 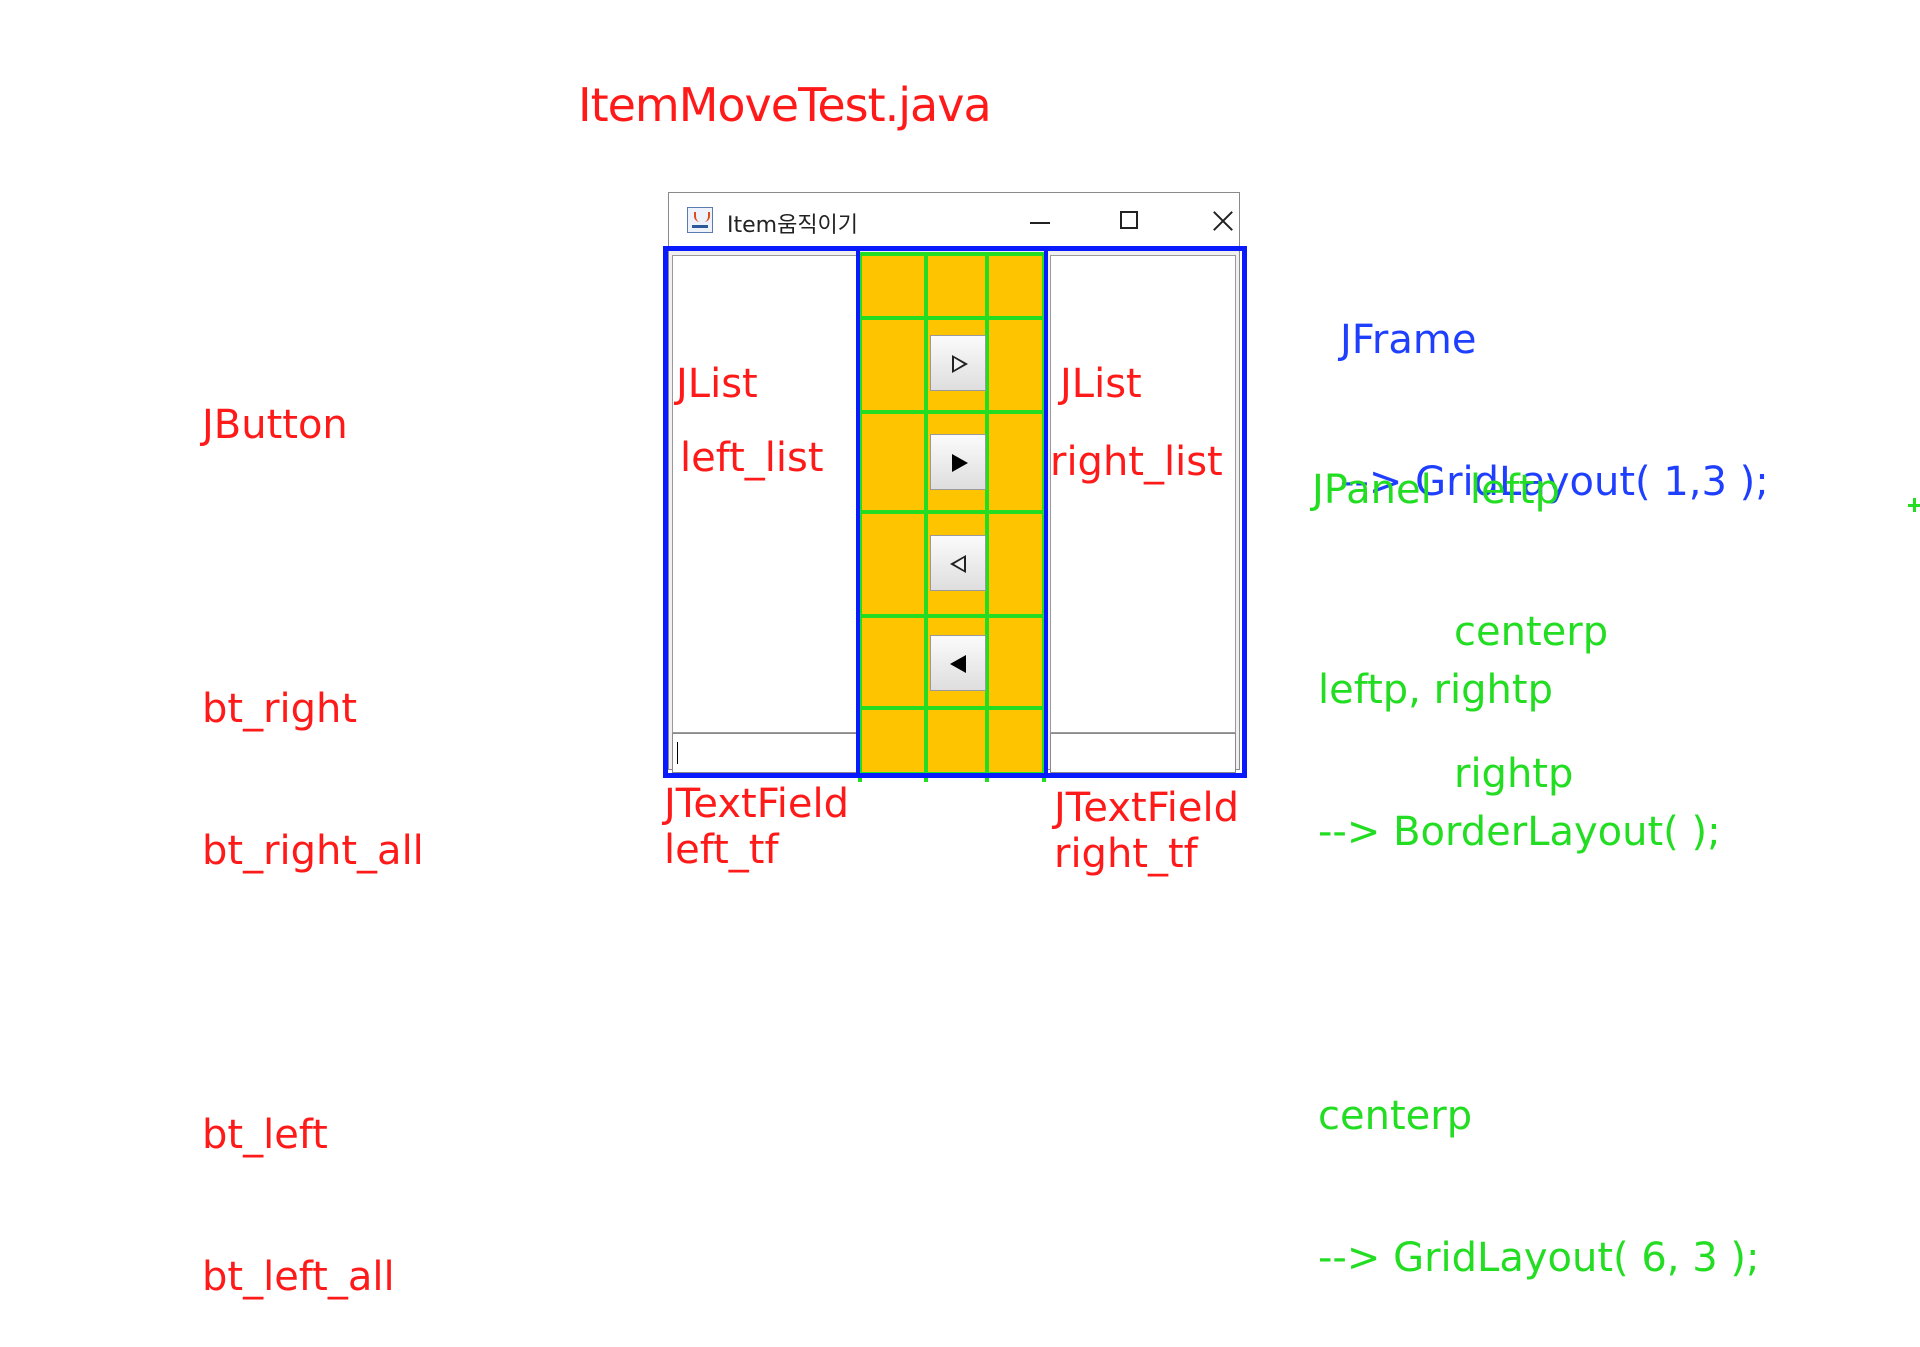 I want to click on java-icon, so click(x=700, y=220).